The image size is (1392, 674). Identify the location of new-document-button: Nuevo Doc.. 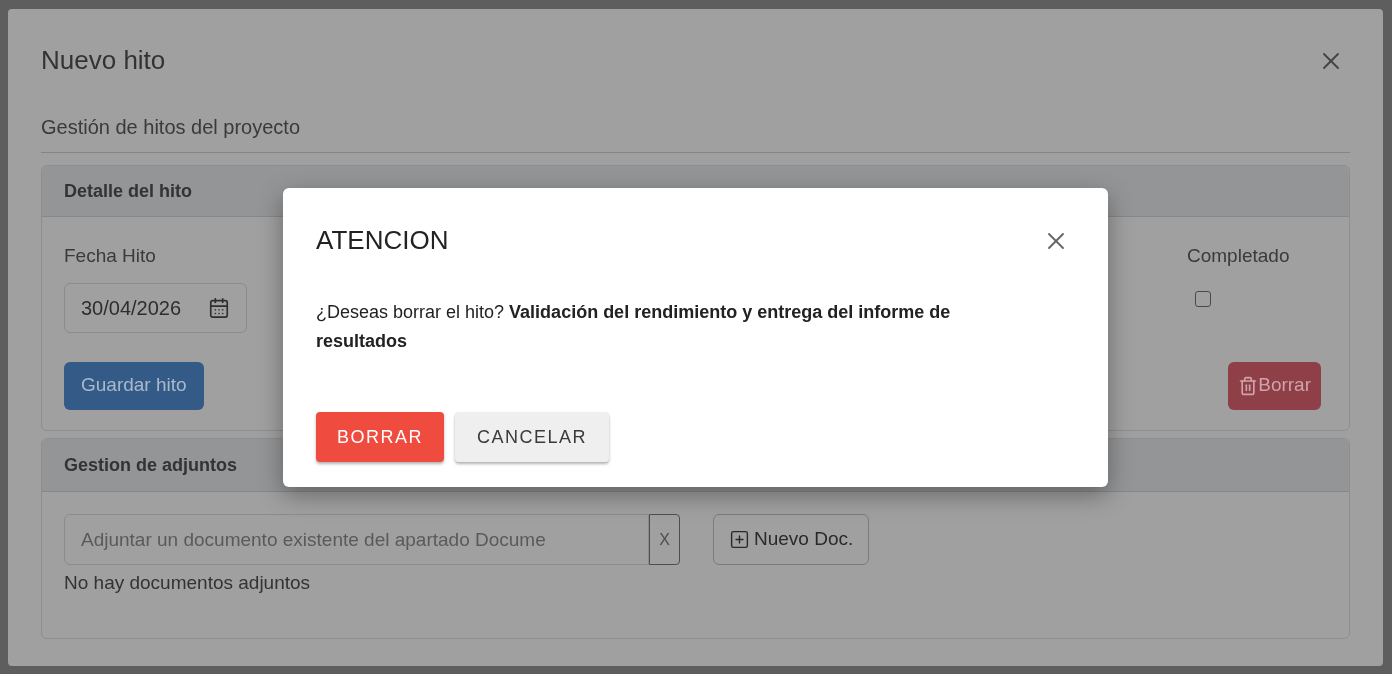
(791, 539).